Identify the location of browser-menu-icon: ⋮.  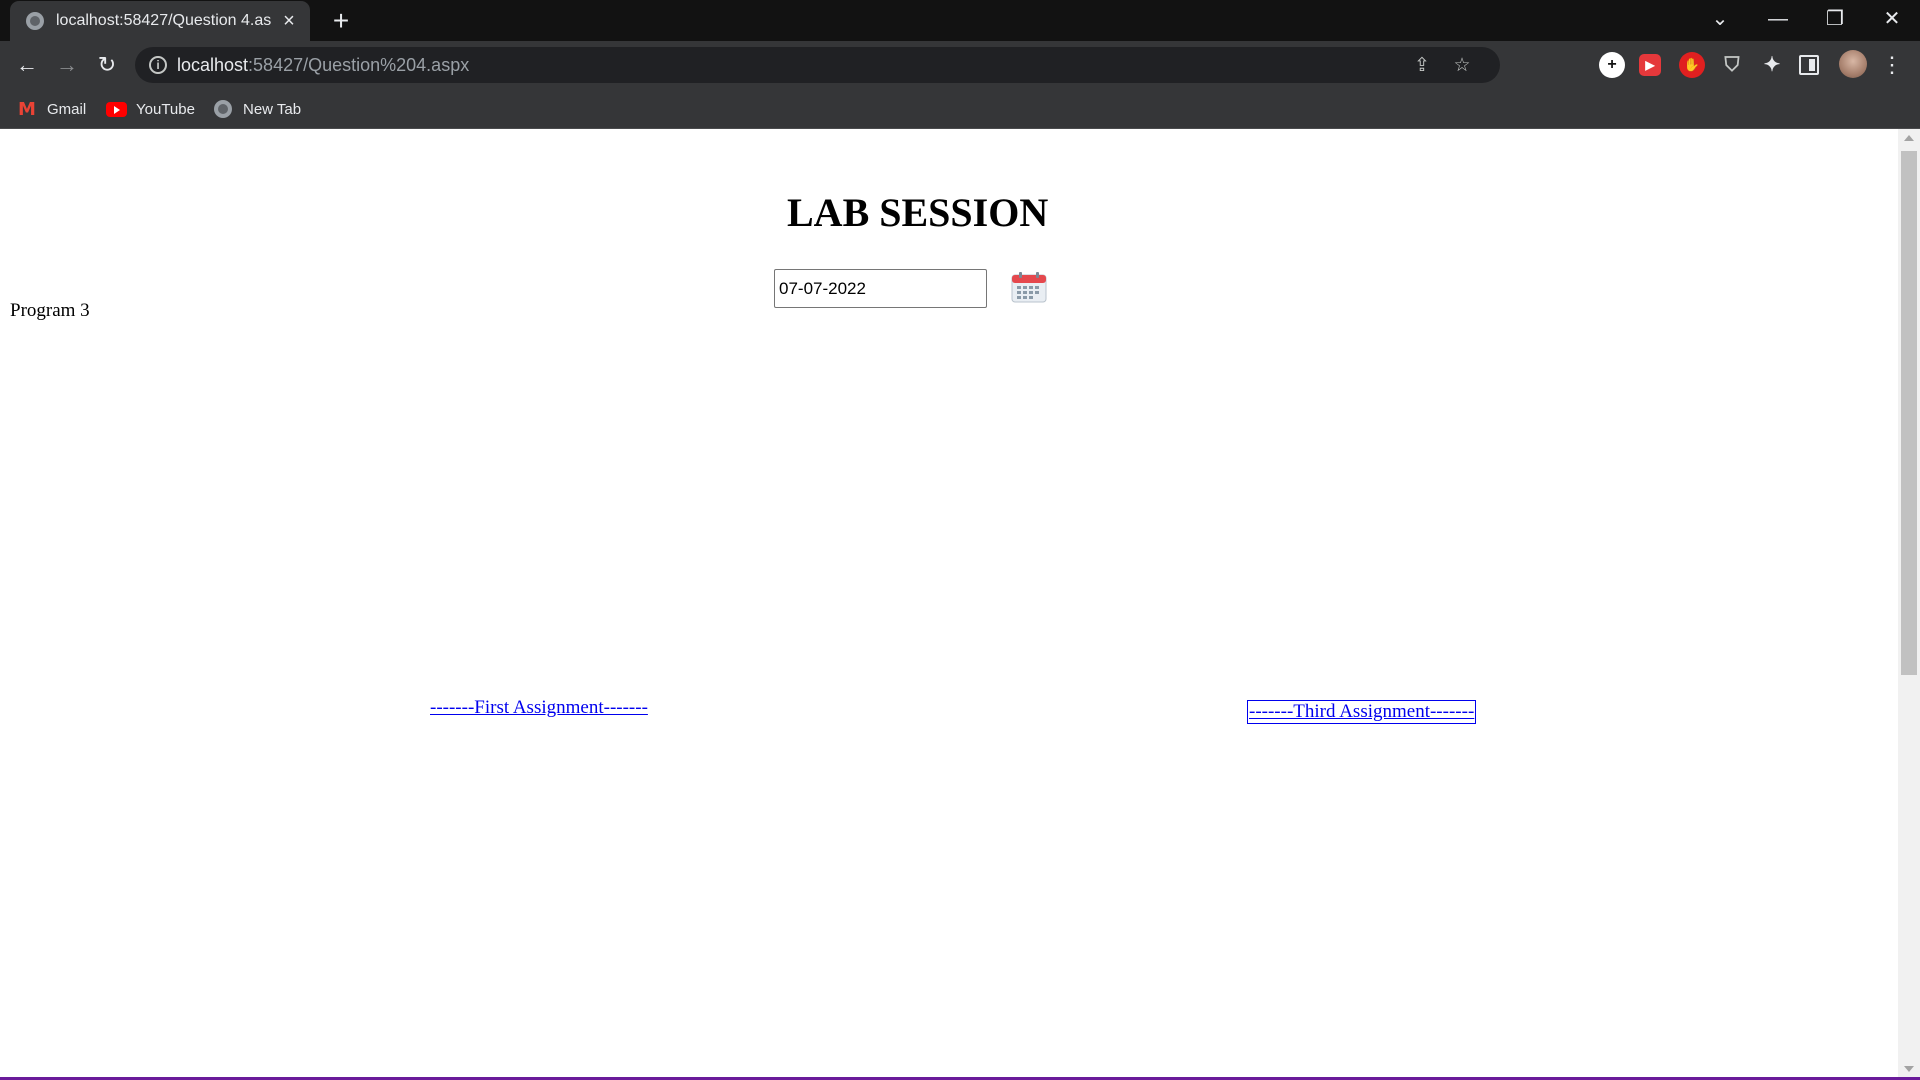
(1892, 65).